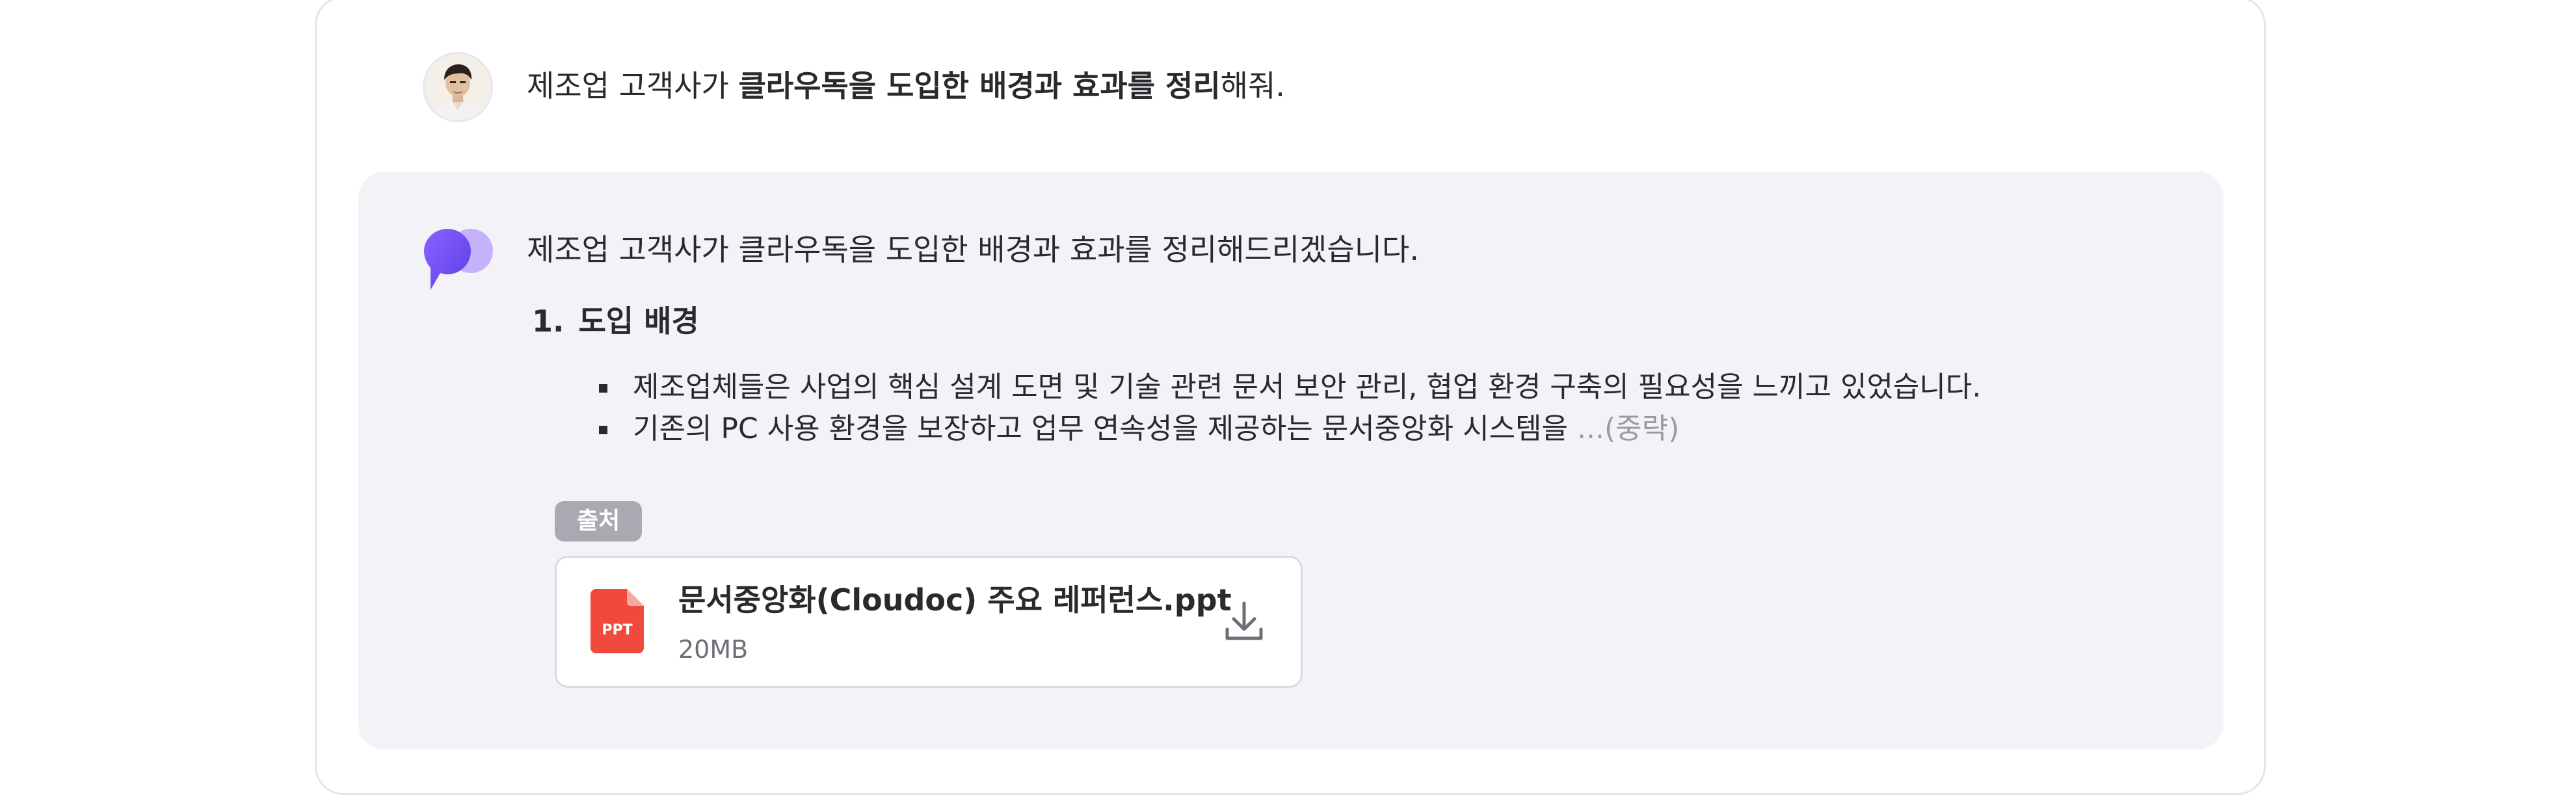  Describe the element at coordinates (458, 257) in the screenshot. I see `assistant-logo-icon` at that location.